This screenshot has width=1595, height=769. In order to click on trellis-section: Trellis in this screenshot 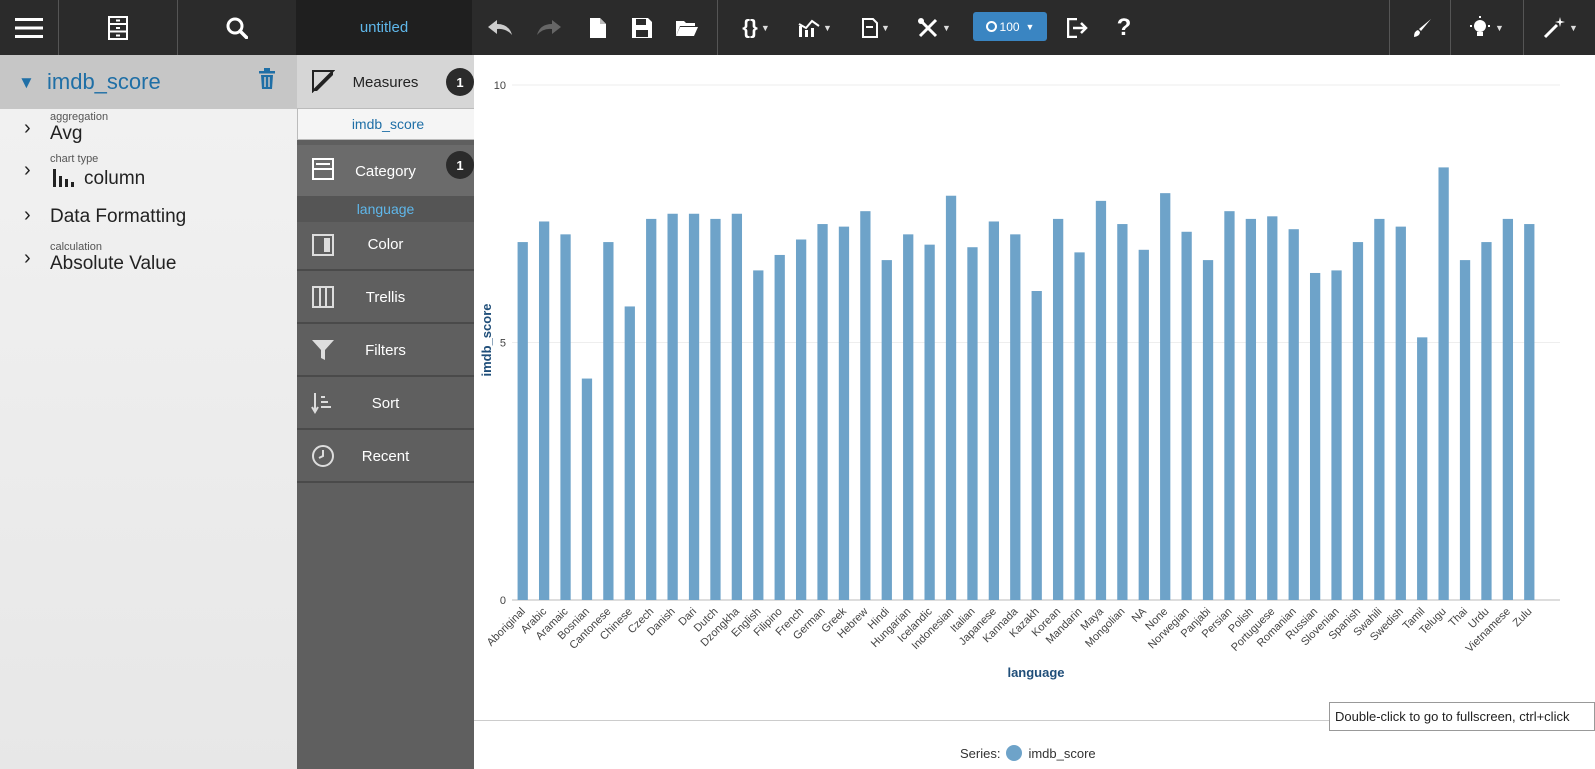, I will do `click(385, 297)`.